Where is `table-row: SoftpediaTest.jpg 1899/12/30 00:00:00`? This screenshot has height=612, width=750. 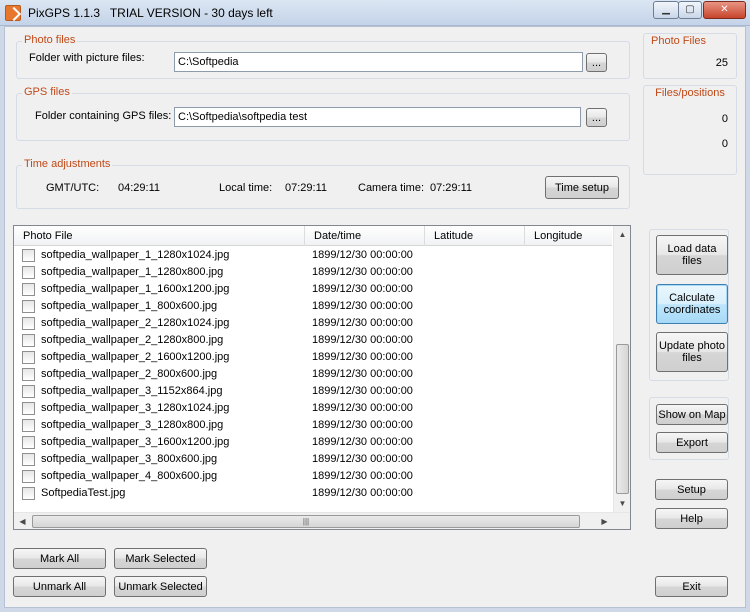 table-row: SoftpediaTest.jpg 1899/12/30 00:00:00 is located at coordinates (313, 493).